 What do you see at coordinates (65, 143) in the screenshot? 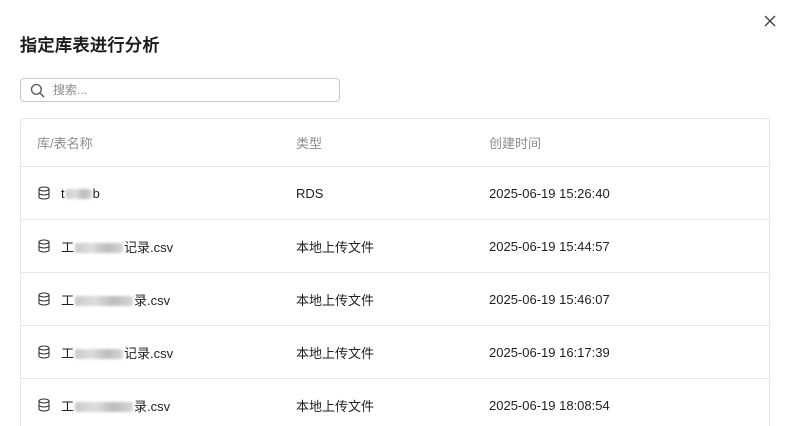
I see `header-name: 库/表名称` at bounding box center [65, 143].